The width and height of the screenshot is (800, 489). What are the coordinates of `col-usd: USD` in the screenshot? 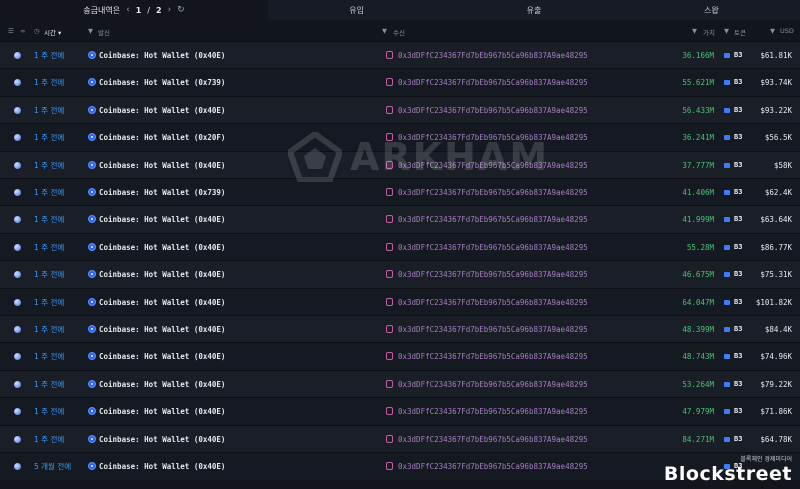 It's located at (787, 31).